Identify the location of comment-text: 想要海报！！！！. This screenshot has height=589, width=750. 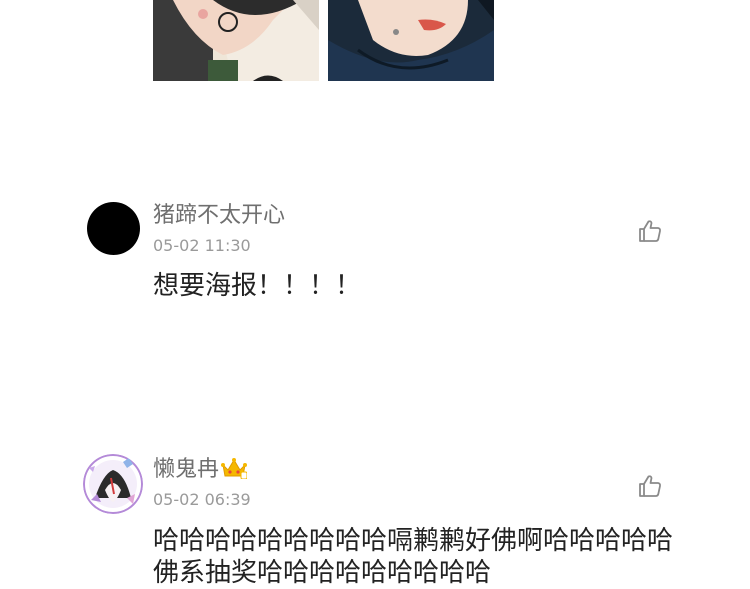
(257, 286).